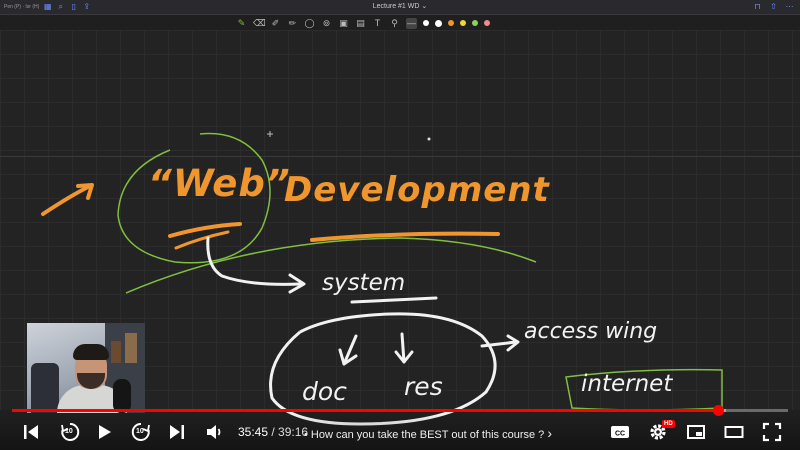 This screenshot has width=800, height=450. Describe the element at coordinates (86, 368) in the screenshot. I see `presenter-webcam` at that location.